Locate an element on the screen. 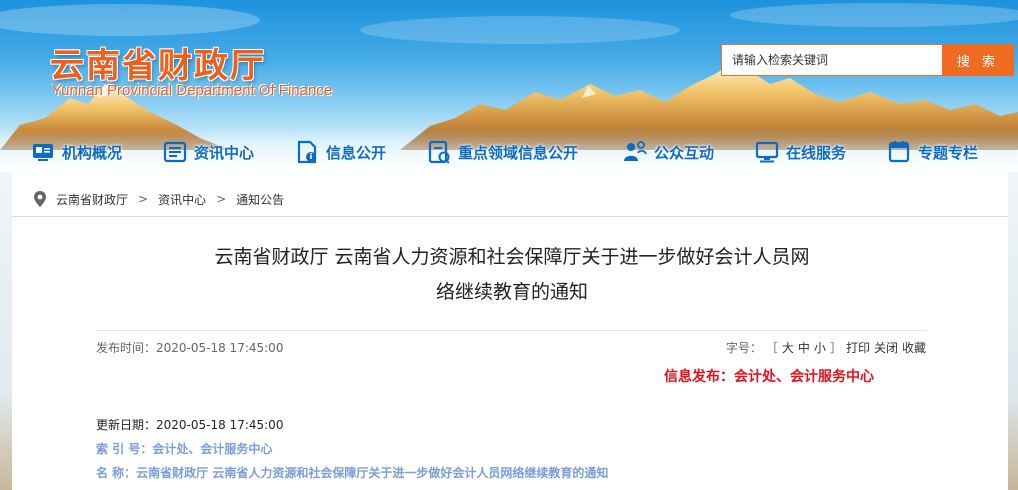  side-decoration-right is located at coordinates (1013, 331).